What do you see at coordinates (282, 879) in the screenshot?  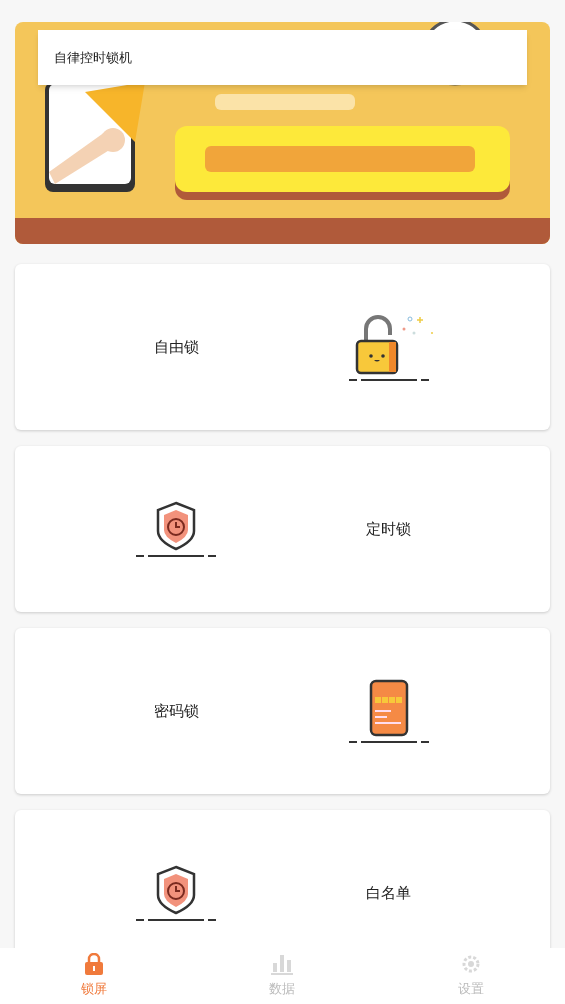 I see `lock-mode-card: 白名单` at bounding box center [282, 879].